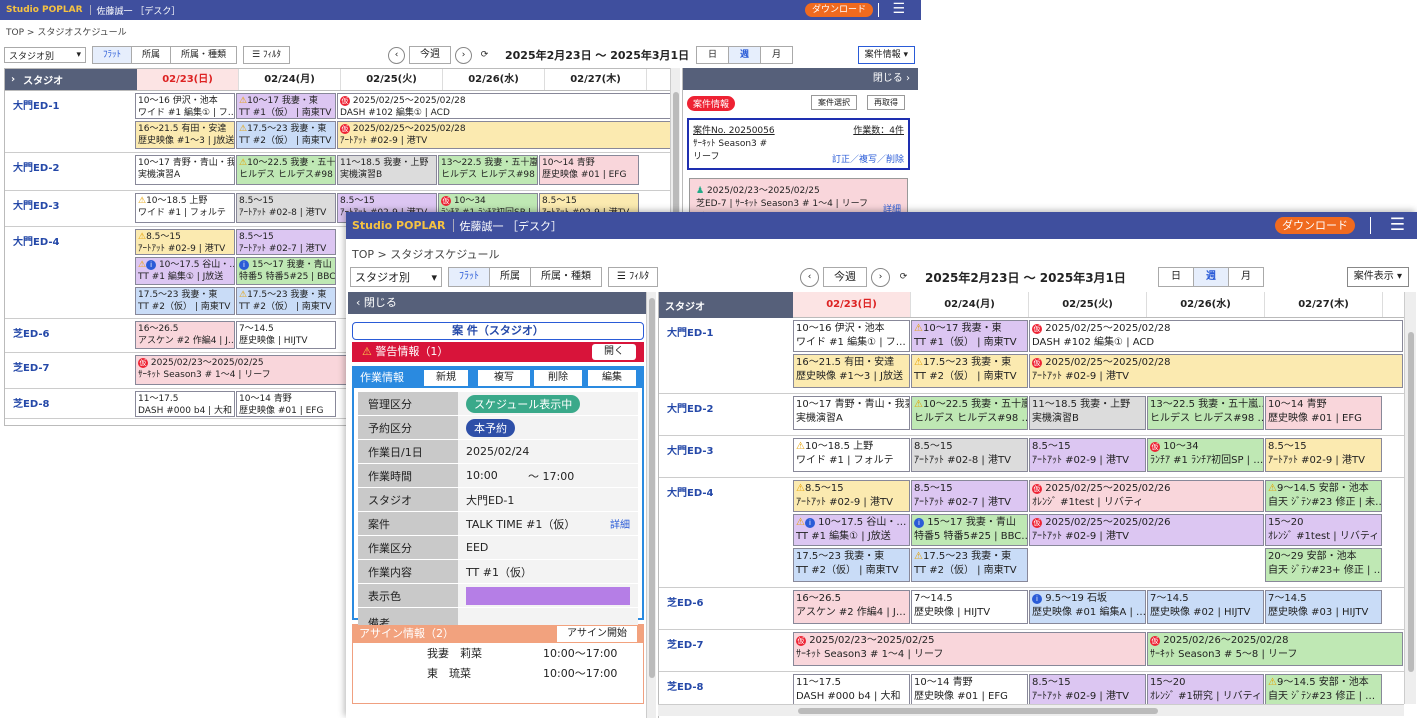 The width and height of the screenshot is (1417, 718). What do you see at coordinates (430, 55) in the screenshot?
I see `this-week-button: 今週` at bounding box center [430, 55].